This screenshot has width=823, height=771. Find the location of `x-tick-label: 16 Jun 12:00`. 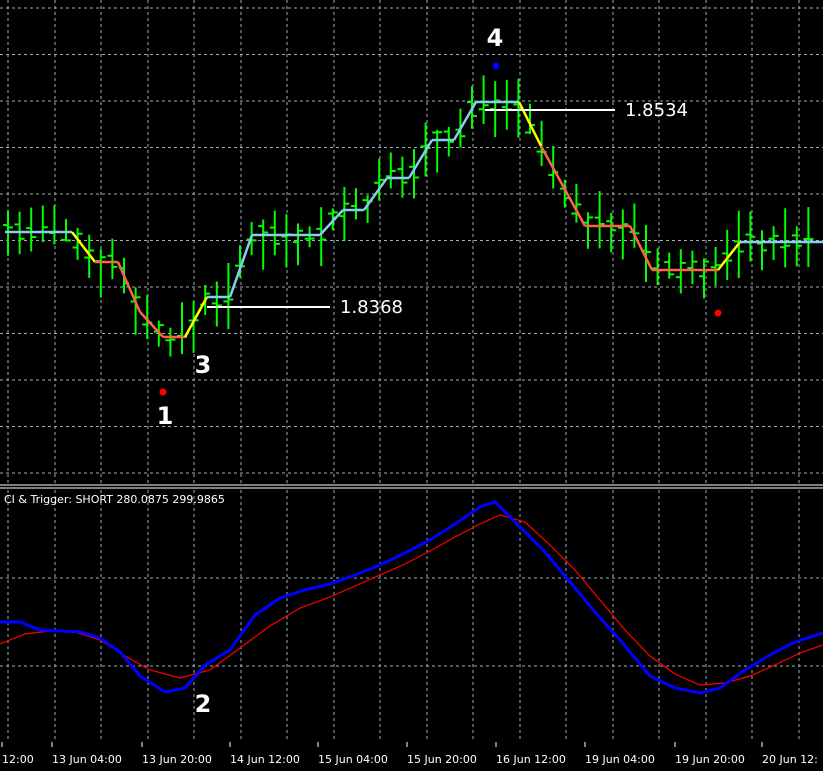

x-tick-label: 16 Jun 12:00 is located at coordinates (531, 759).